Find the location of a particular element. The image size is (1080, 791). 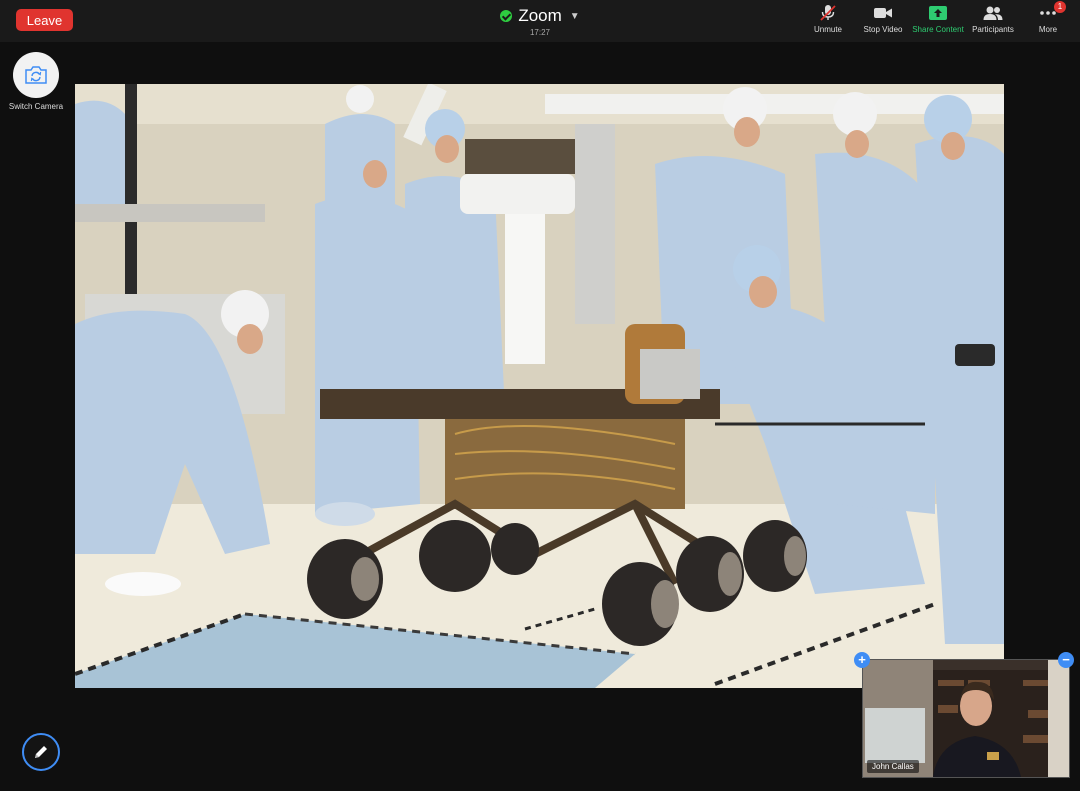

share-up-arrow-icon is located at coordinates (938, 13).